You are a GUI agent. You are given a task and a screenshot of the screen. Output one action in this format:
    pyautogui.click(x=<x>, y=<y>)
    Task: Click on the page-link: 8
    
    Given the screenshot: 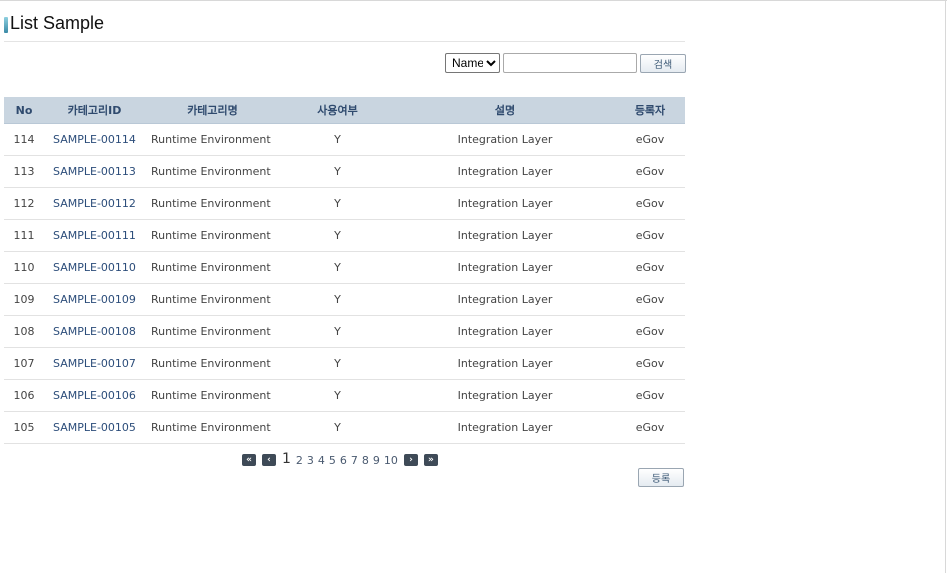 What is the action you would take?
    pyautogui.click(x=365, y=460)
    